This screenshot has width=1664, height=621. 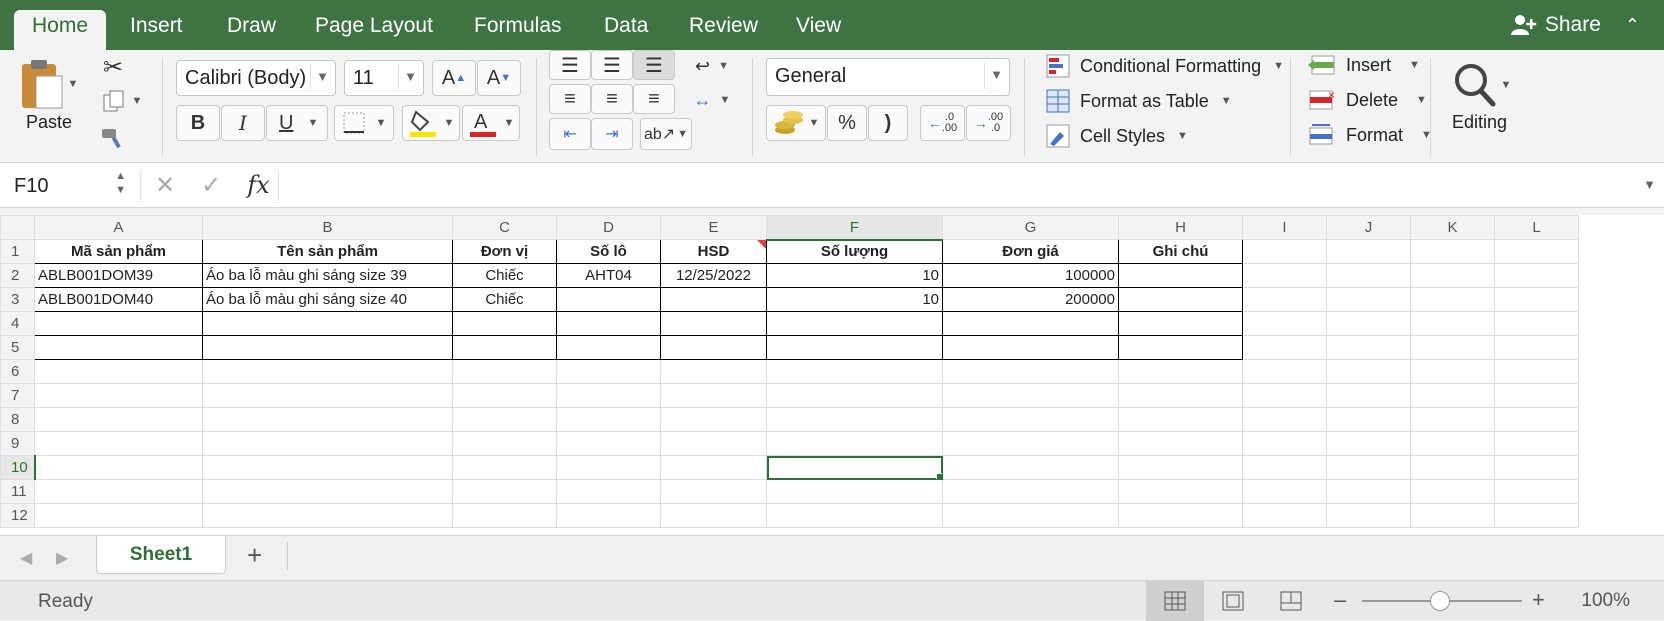 What do you see at coordinates (570, 99) in the screenshot?
I see `align-left-icon: ≡` at bounding box center [570, 99].